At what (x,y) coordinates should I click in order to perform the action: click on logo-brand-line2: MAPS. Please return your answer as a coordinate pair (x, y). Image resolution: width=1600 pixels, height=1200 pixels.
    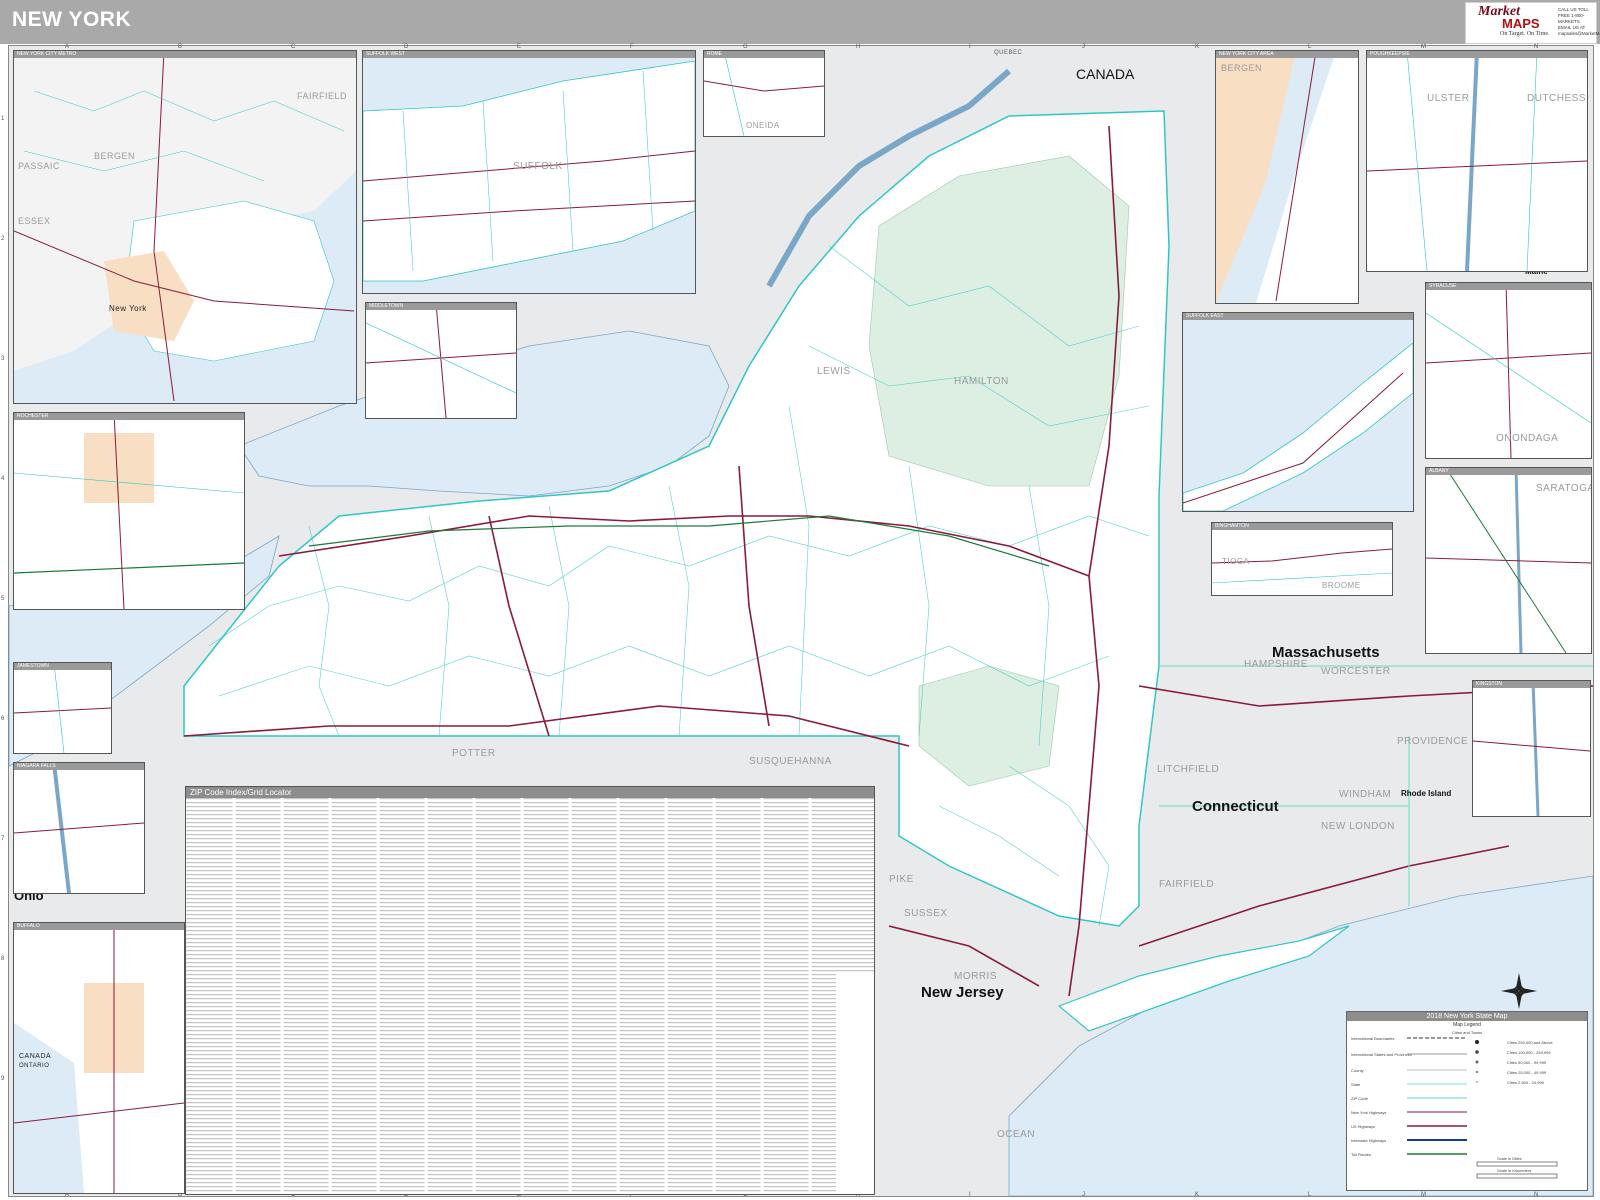
    Looking at the image, I should click on (1521, 23).